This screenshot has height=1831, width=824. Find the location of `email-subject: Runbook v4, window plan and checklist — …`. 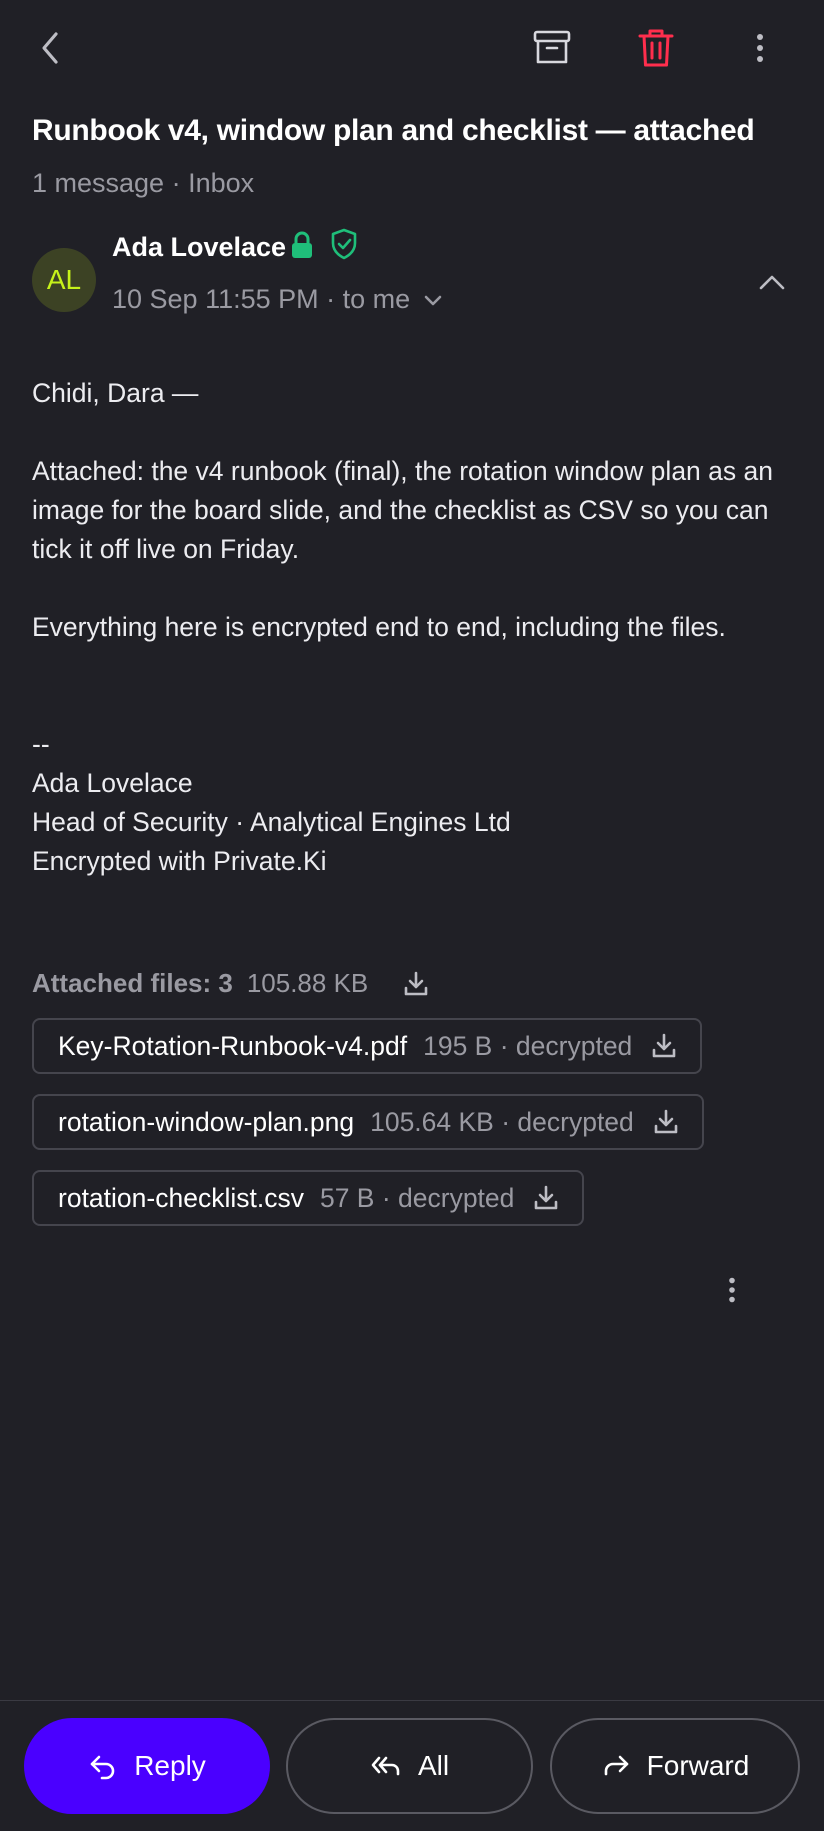

email-subject: Runbook v4, window plan and checklist — … is located at coordinates (393, 130).